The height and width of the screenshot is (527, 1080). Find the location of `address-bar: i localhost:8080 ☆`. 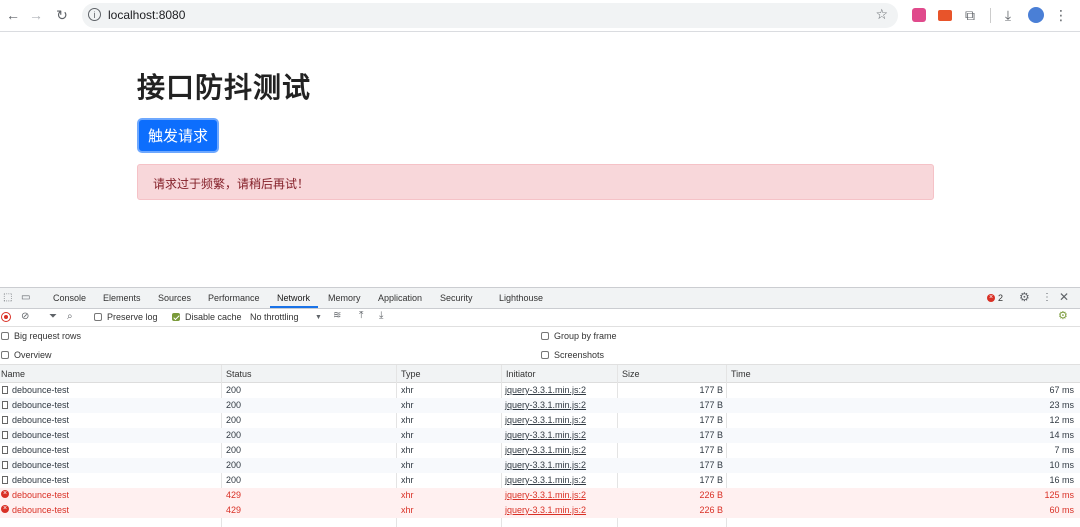

address-bar: i localhost:8080 ☆ is located at coordinates (490, 15).